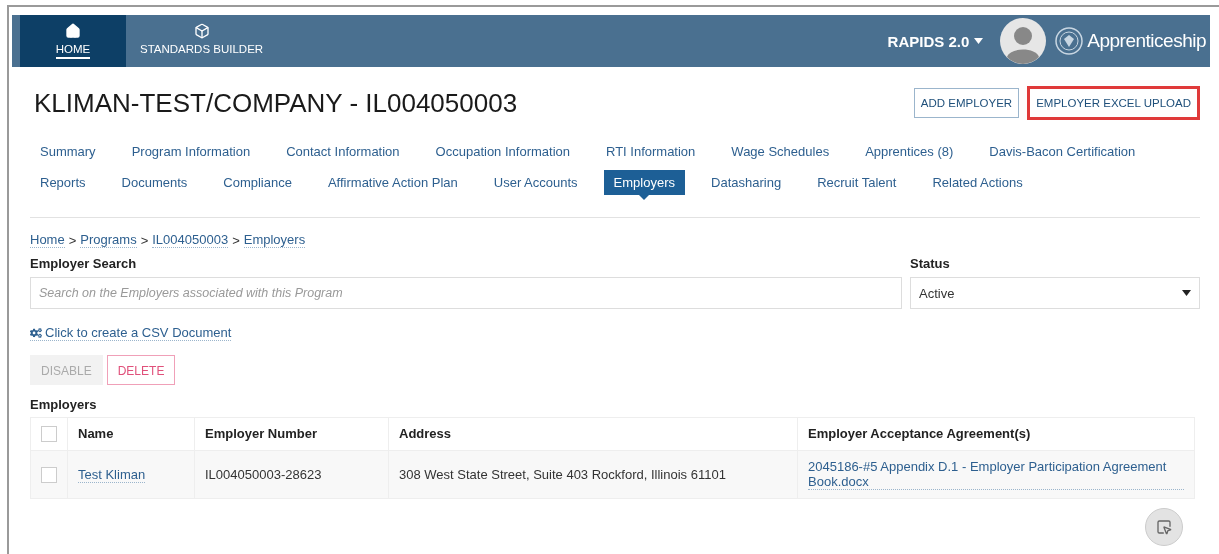 The width and height of the screenshot is (1219, 554). Describe the element at coordinates (392, 182) in the screenshot. I see `section-tab: Affirmative Action Plan` at that location.